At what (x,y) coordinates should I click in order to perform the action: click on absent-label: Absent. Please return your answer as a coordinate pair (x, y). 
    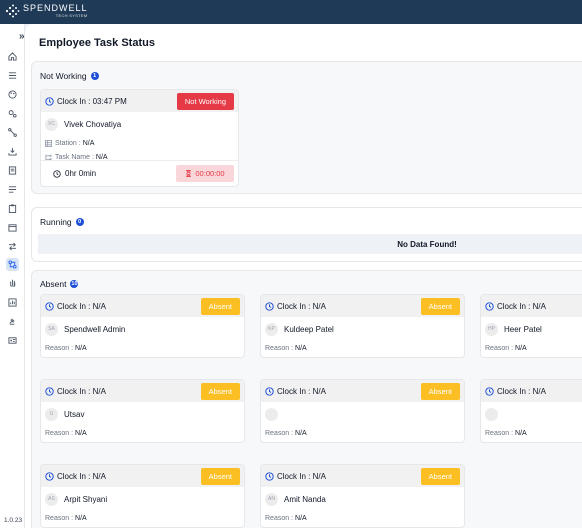
    Looking at the image, I should click on (53, 284).